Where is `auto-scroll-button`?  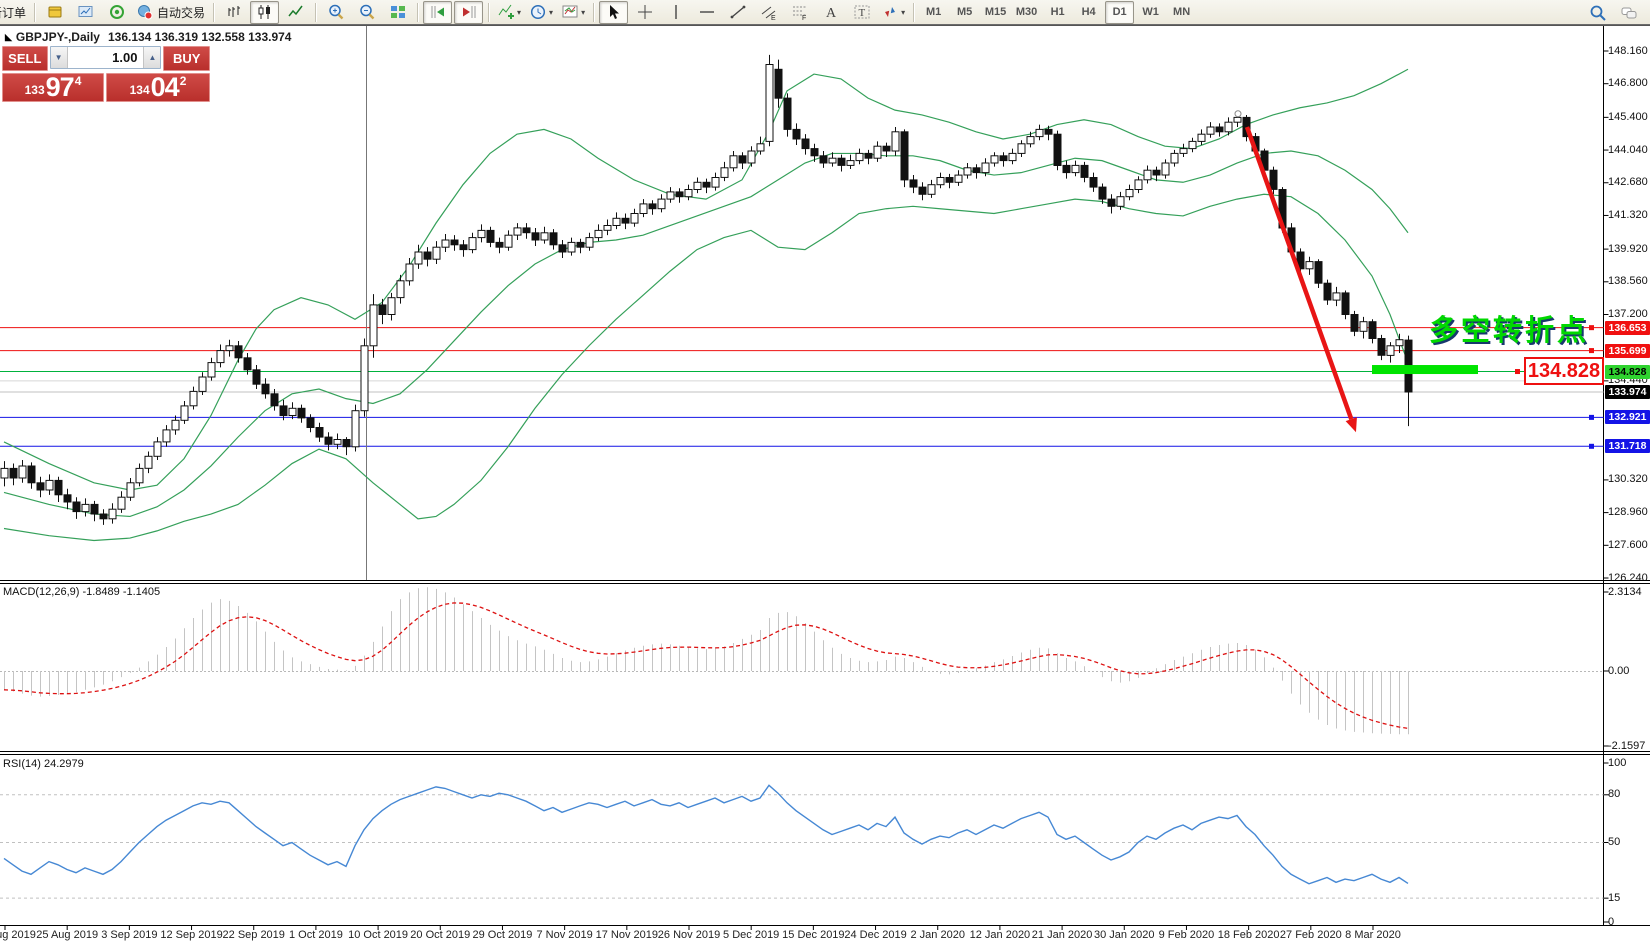
auto-scroll-button is located at coordinates (438, 12).